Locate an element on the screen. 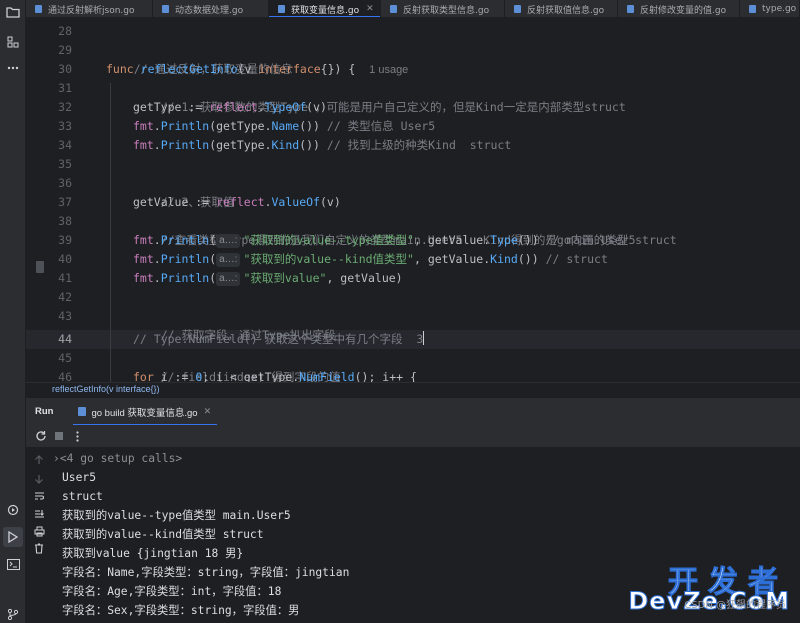  stop-icon is located at coordinates (59, 436).